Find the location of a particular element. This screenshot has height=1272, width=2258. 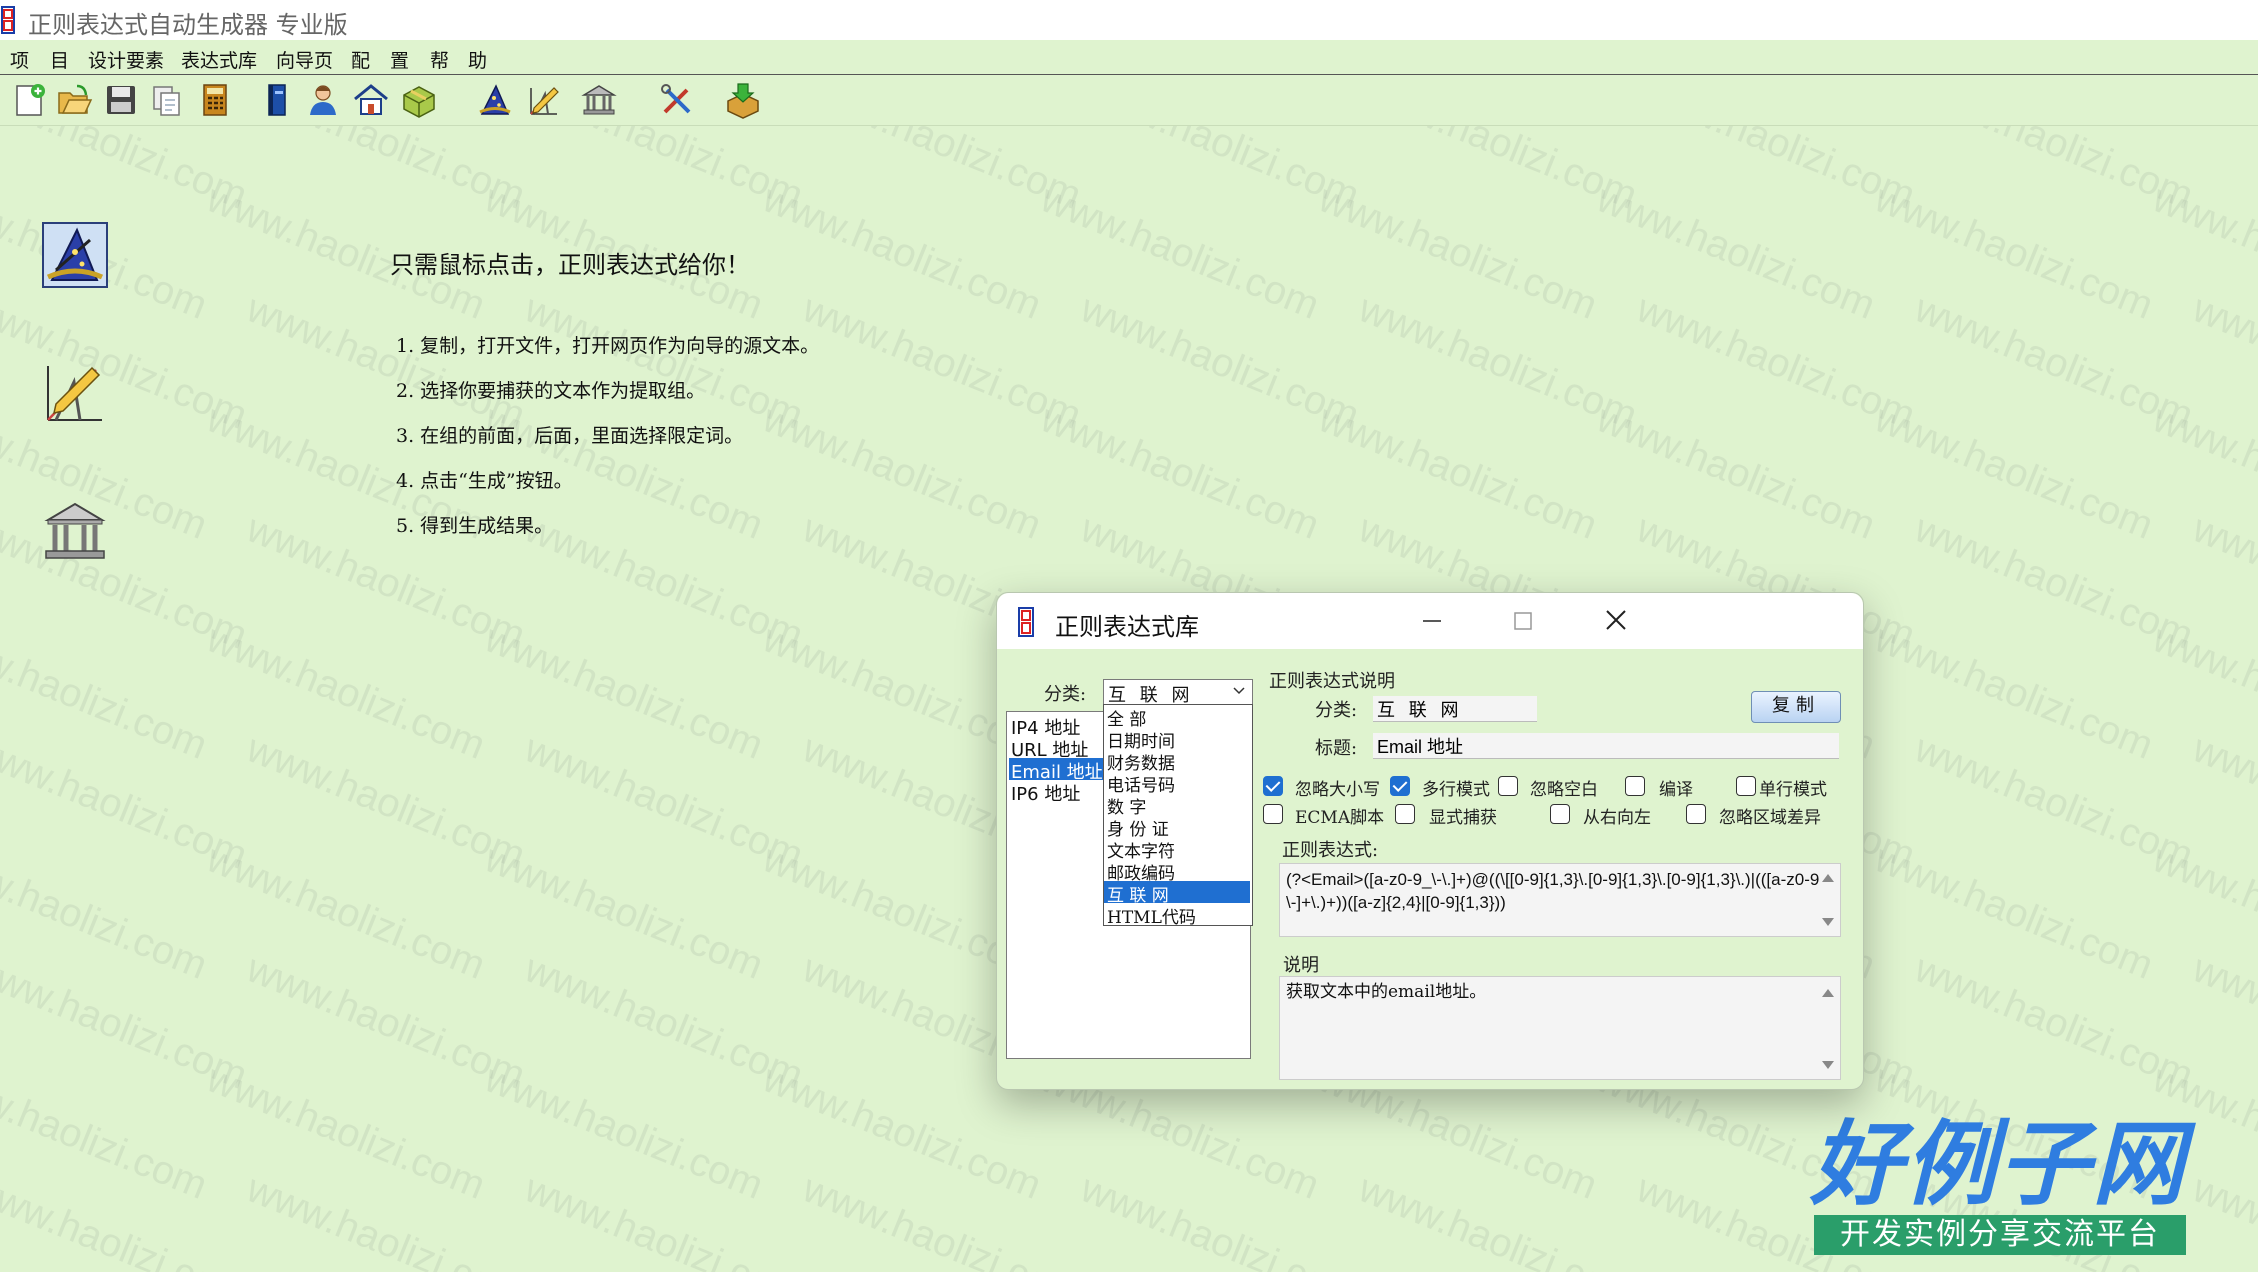

list-item: IP6 地址 is located at coordinates (1045, 792).